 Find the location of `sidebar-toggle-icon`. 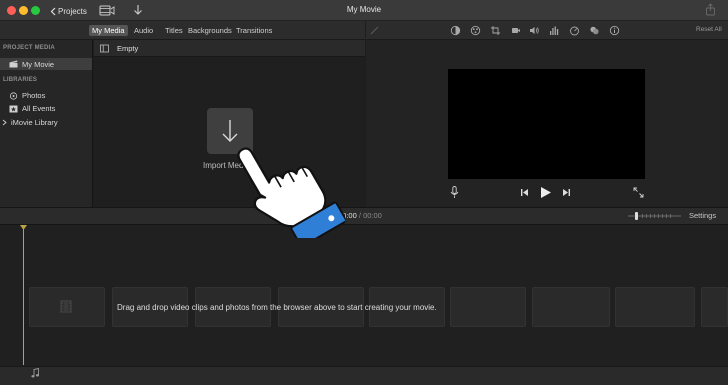

sidebar-toggle-icon is located at coordinates (104, 48).